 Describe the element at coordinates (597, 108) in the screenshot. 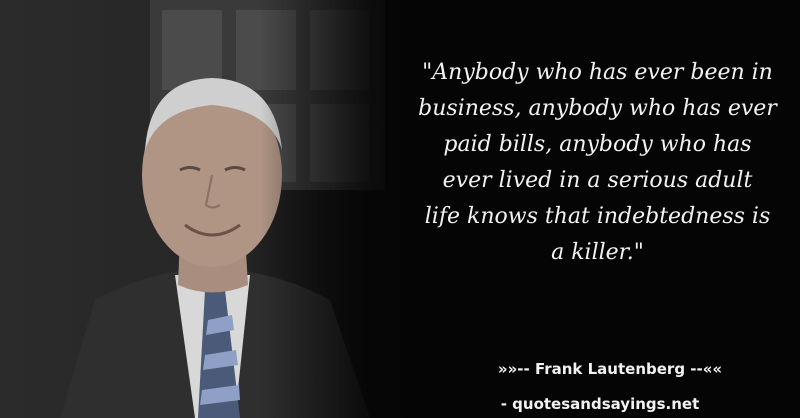

I see `quote-line: business, anybody who has ever` at that location.